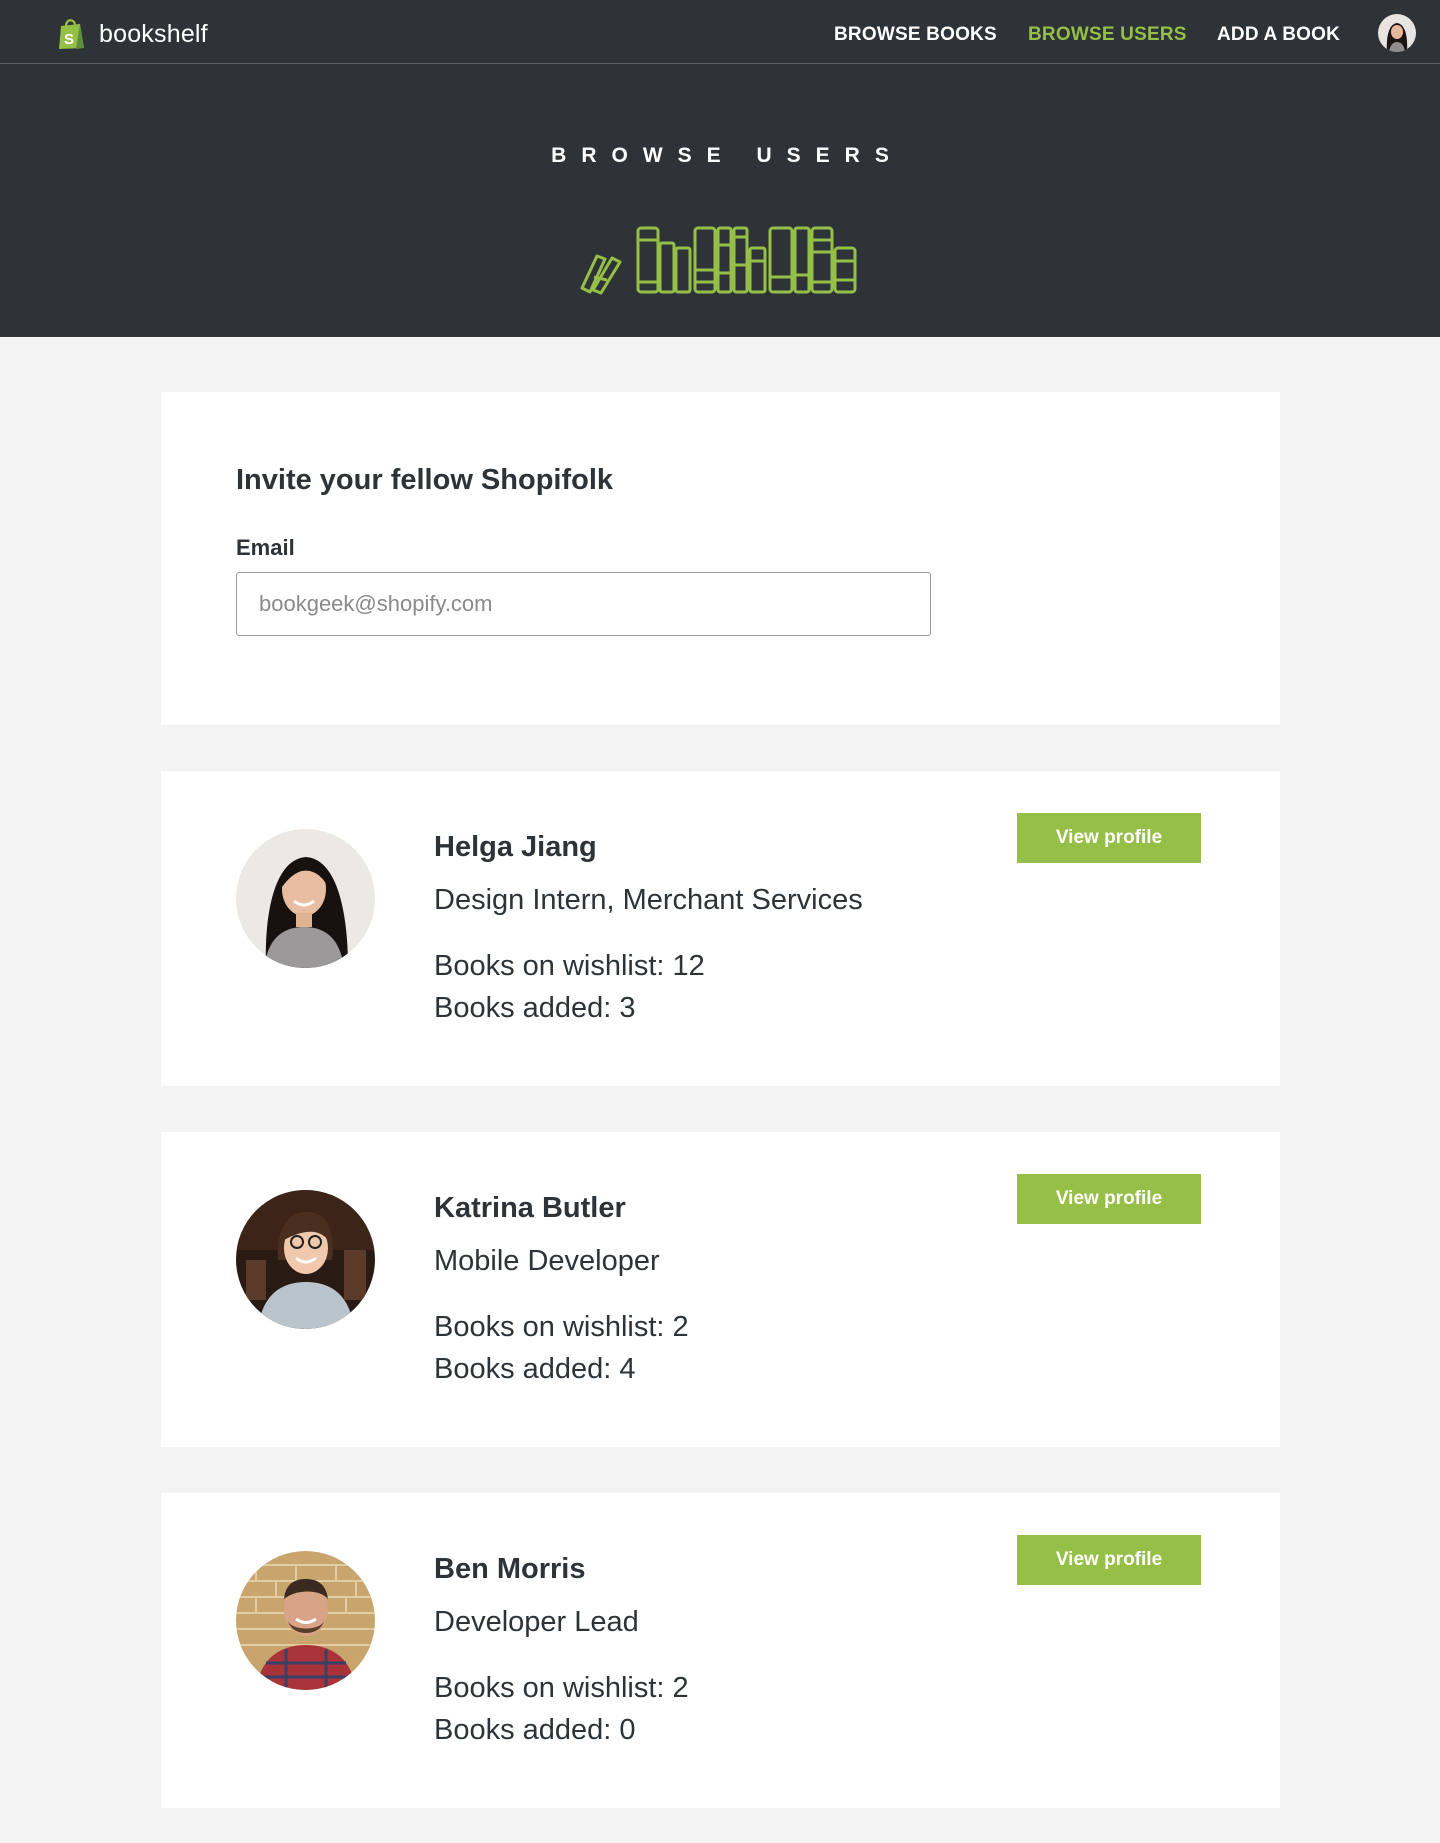  What do you see at coordinates (515, 847) in the screenshot?
I see `user-name: Helga Jiang` at bounding box center [515, 847].